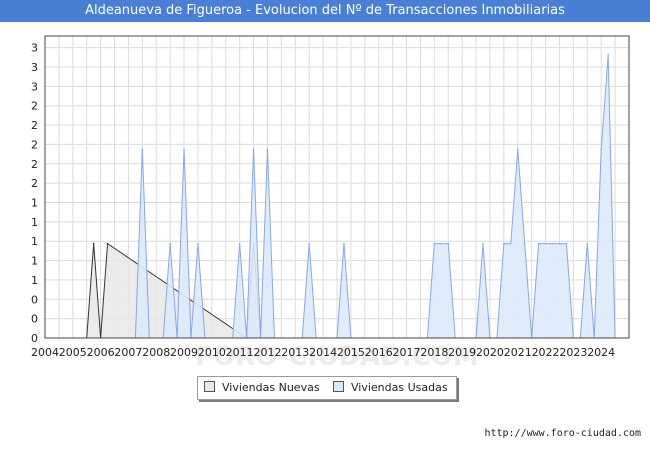 This screenshot has height=450, width=650. Describe the element at coordinates (295, 352) in the screenshot. I see `x-tick-label: 2013` at that location.